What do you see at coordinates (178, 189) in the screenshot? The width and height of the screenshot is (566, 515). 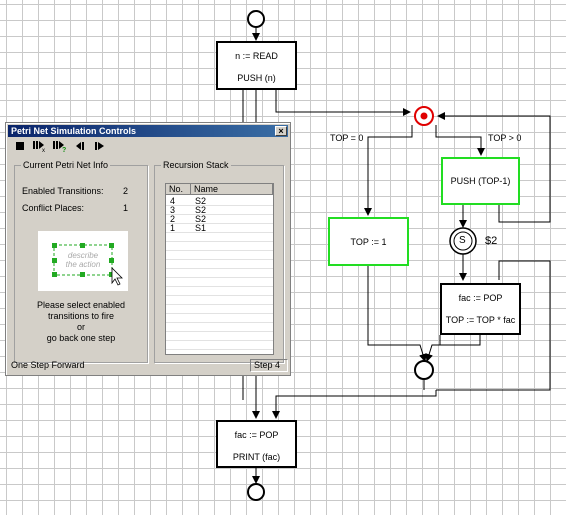 I see `column-header-no: No.` at bounding box center [178, 189].